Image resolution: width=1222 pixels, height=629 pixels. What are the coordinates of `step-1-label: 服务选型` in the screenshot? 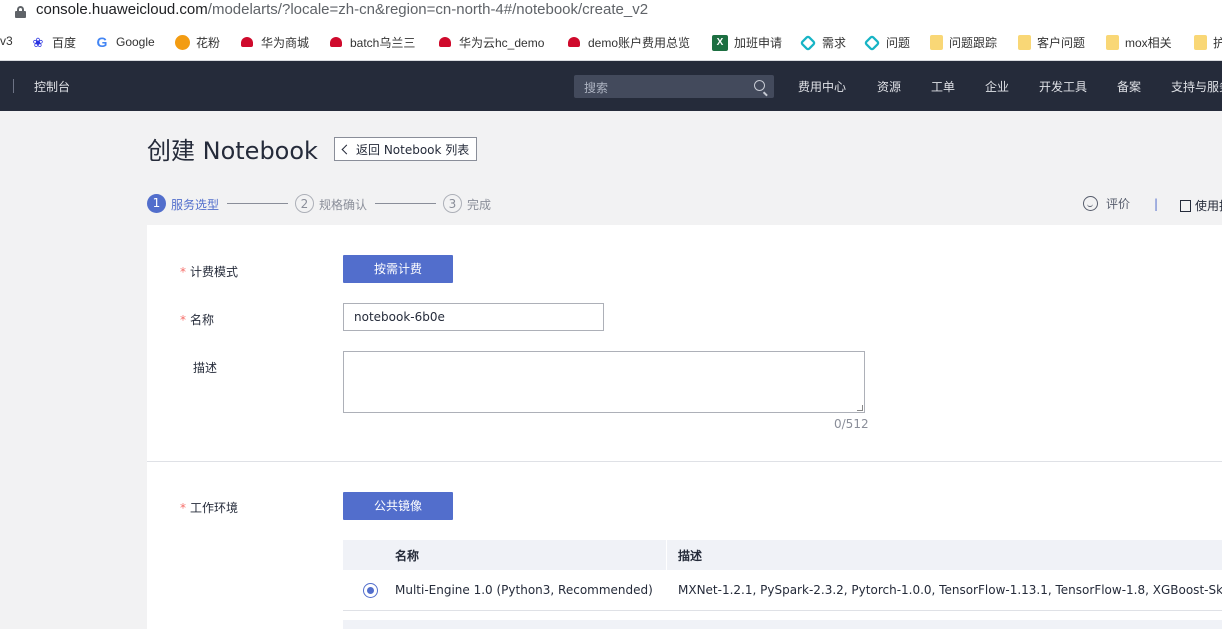 It's located at (195, 205).